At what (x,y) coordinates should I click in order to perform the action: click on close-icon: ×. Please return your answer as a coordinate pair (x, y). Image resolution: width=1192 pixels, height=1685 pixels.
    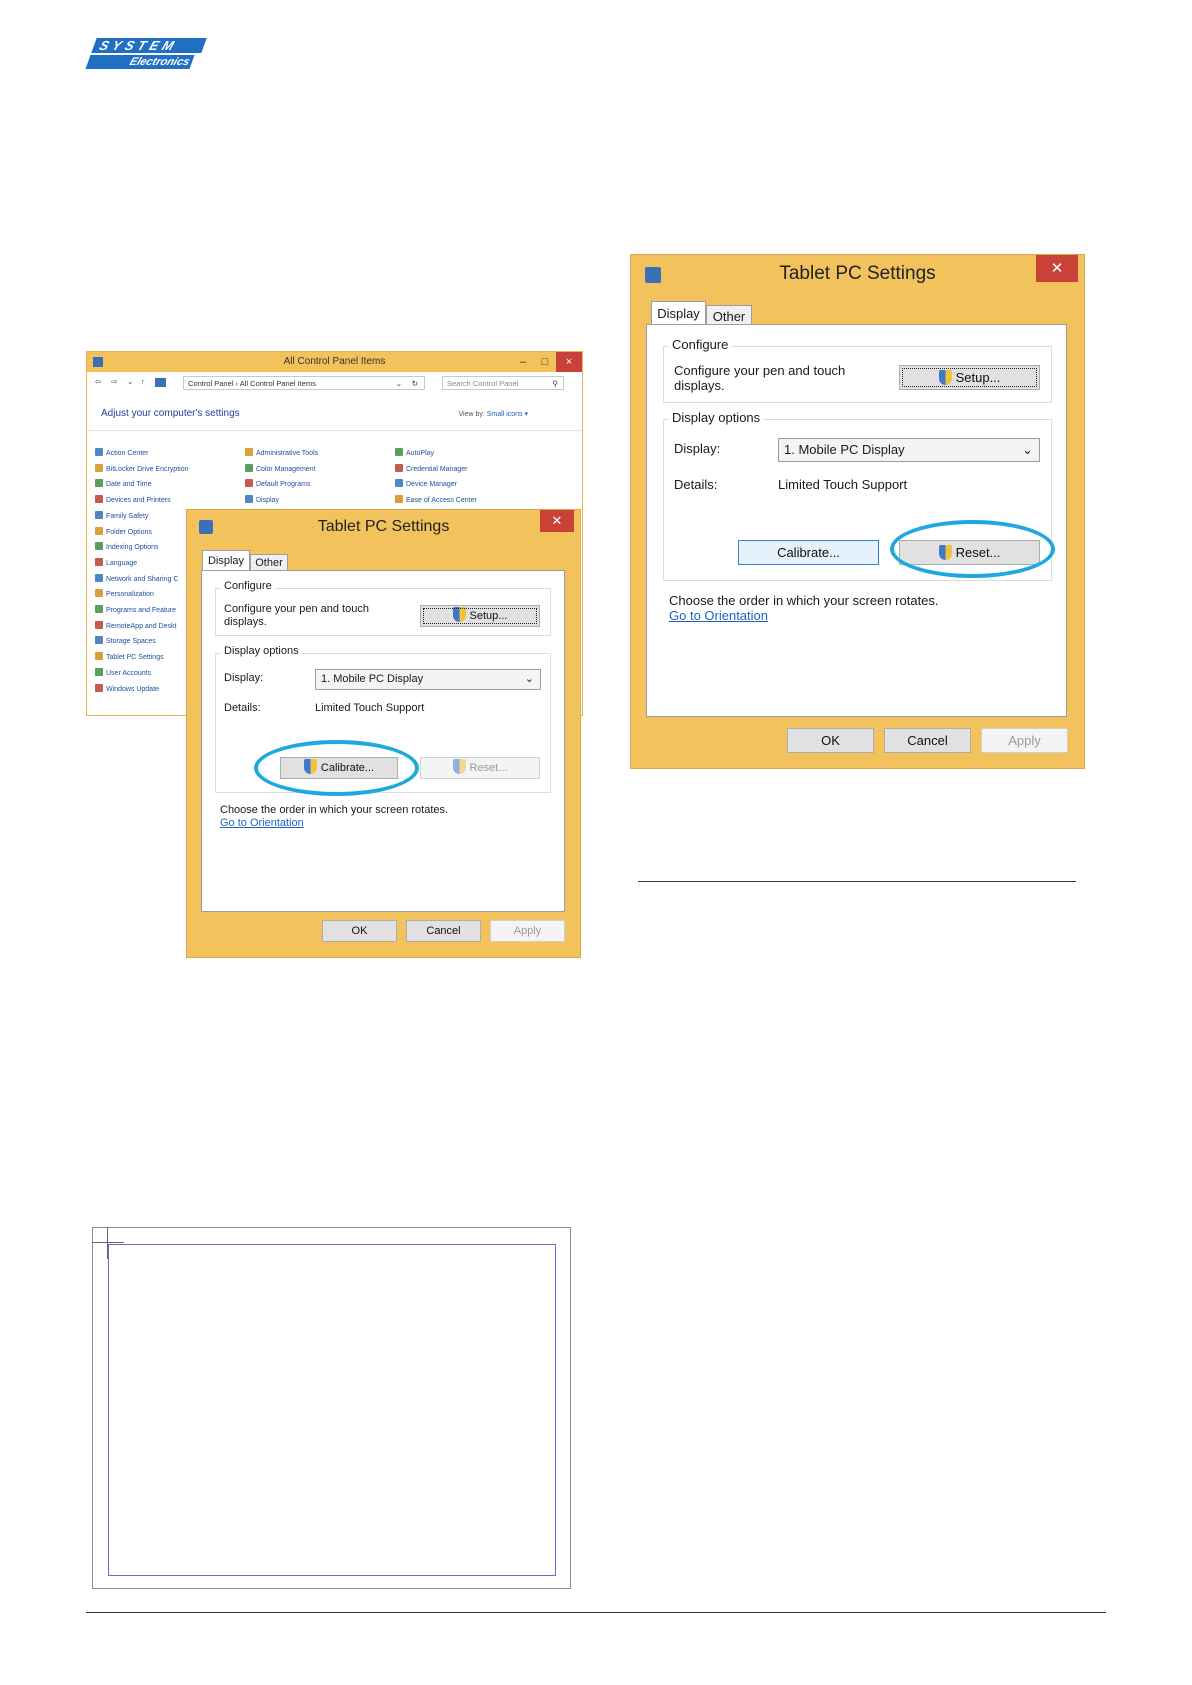
    Looking at the image, I should click on (569, 362).